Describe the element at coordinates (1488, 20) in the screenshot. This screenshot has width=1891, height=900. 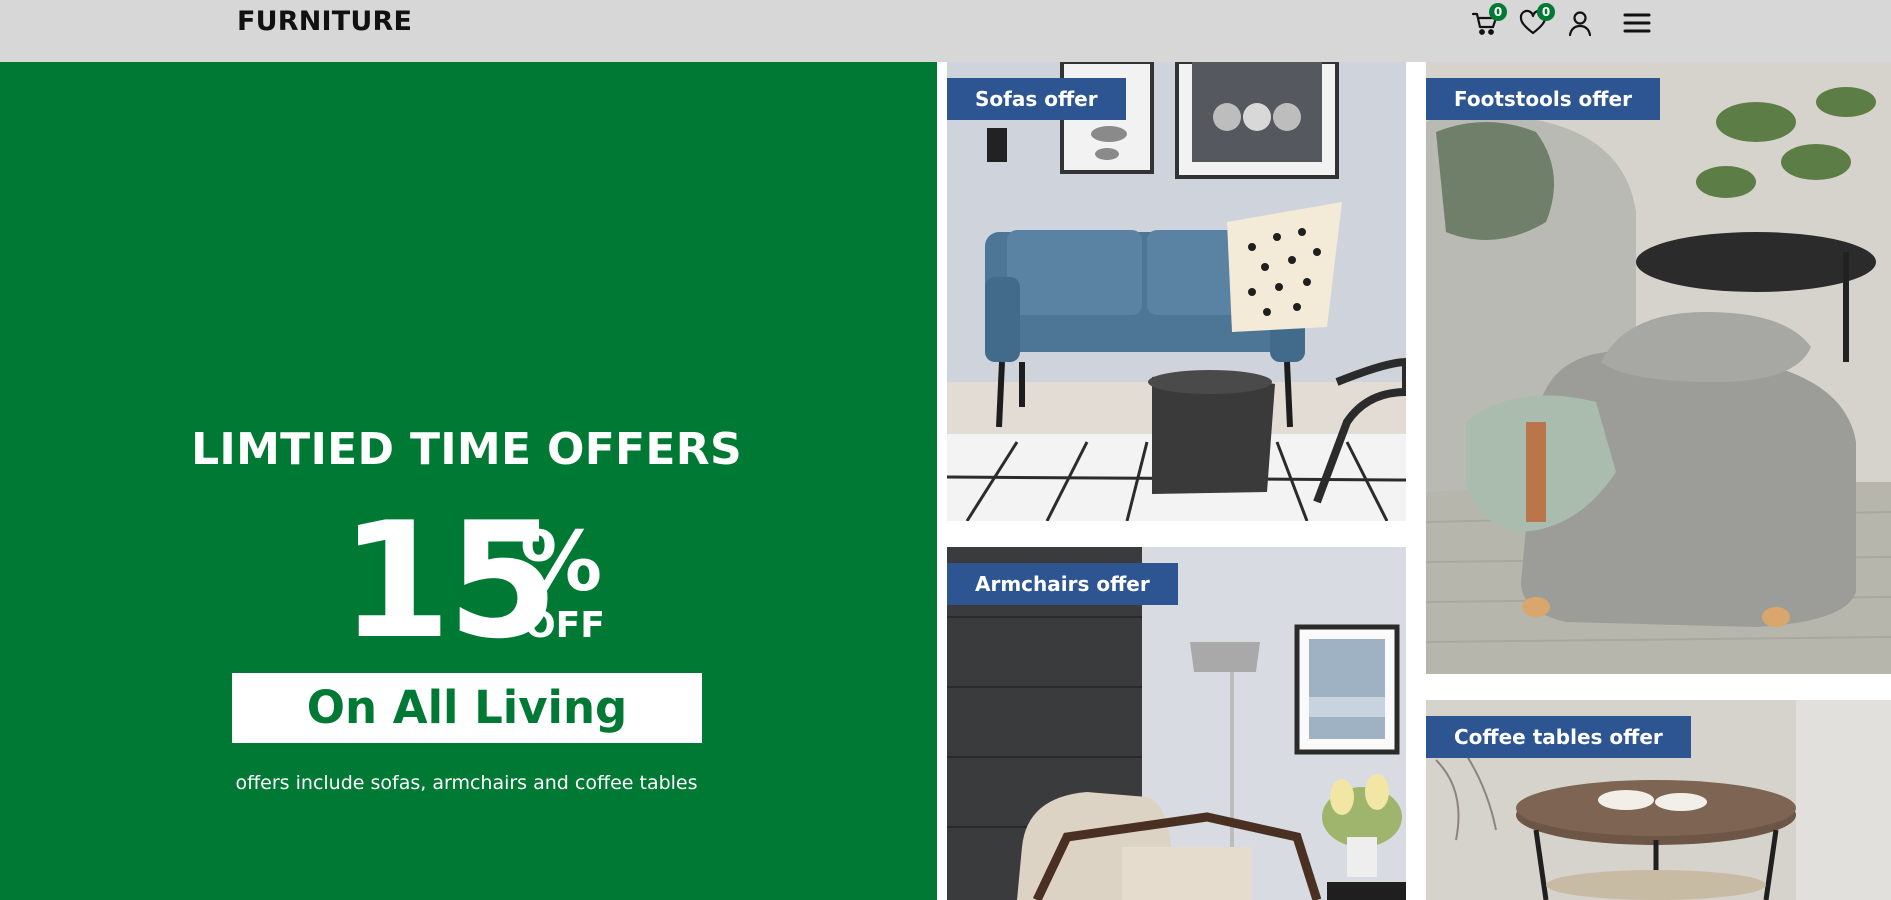
I see `cart-button: 0` at that location.